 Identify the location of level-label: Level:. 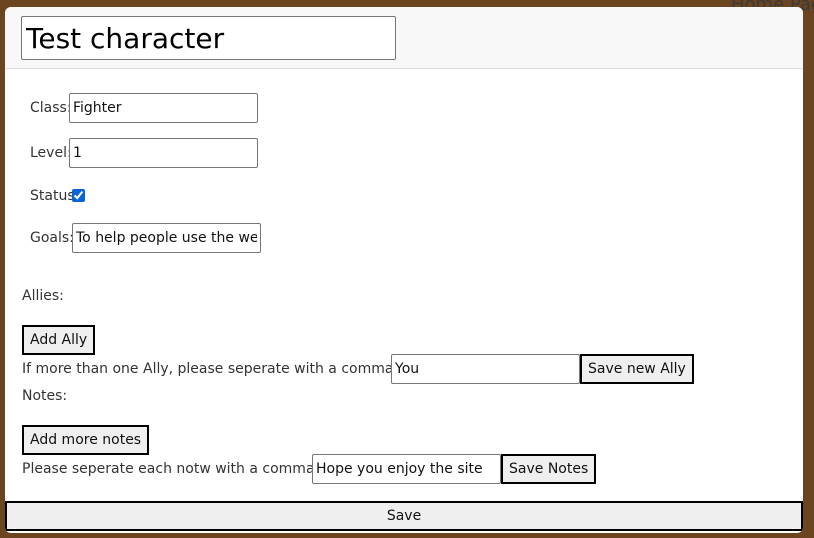
(51, 153).